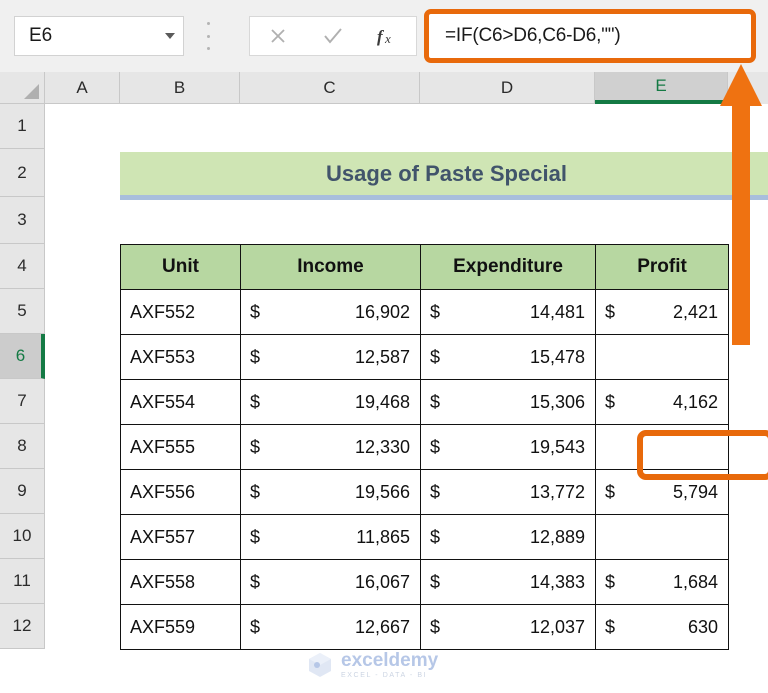 This screenshot has height=693, width=768. I want to click on vertical-dots-icon, so click(208, 36).